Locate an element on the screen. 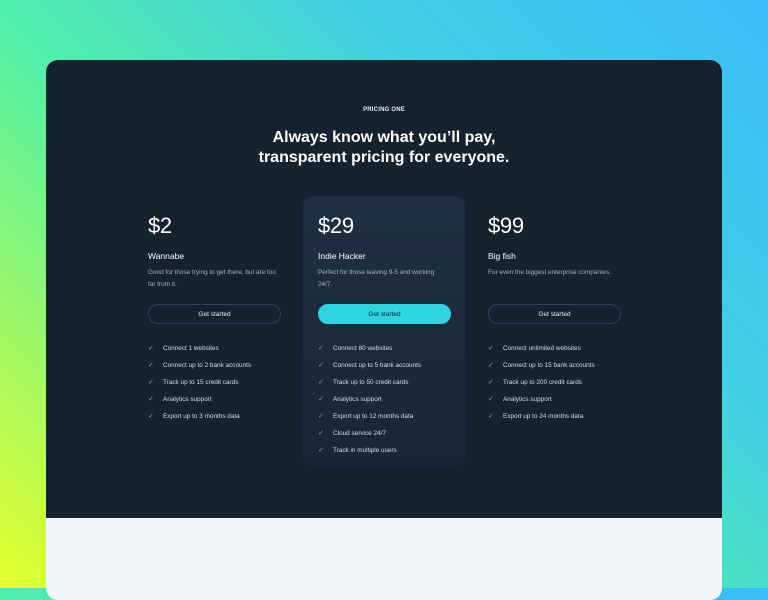  plan-name: Indie Hacker is located at coordinates (342, 256).